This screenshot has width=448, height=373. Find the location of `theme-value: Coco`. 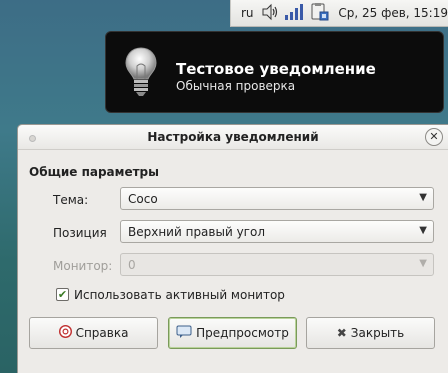

theme-value: Coco is located at coordinates (143, 199).